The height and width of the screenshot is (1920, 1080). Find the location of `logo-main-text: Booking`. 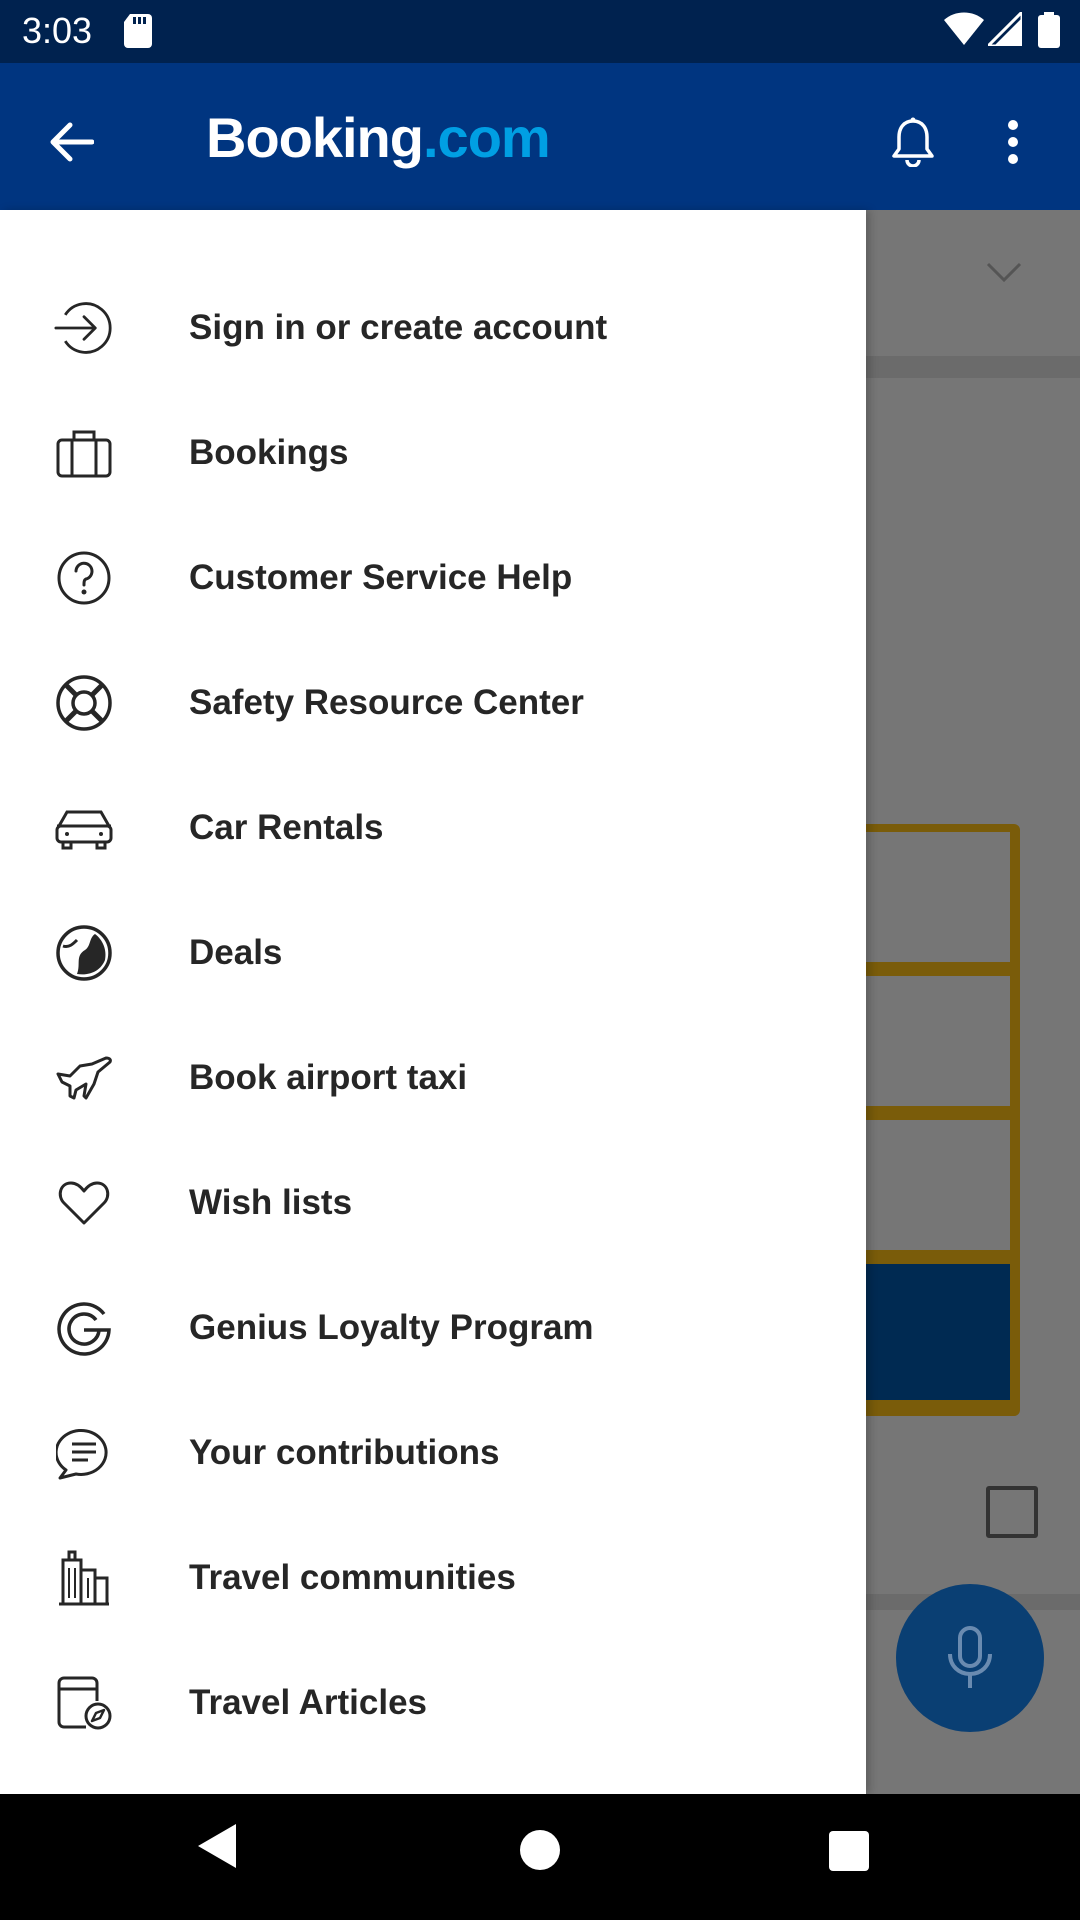

logo-main-text: Booking is located at coordinates (315, 137).